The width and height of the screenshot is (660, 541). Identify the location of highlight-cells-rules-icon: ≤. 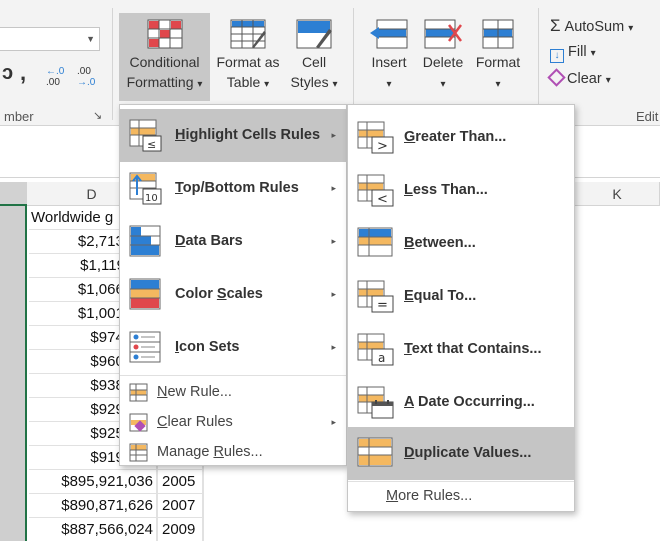
(145, 135).